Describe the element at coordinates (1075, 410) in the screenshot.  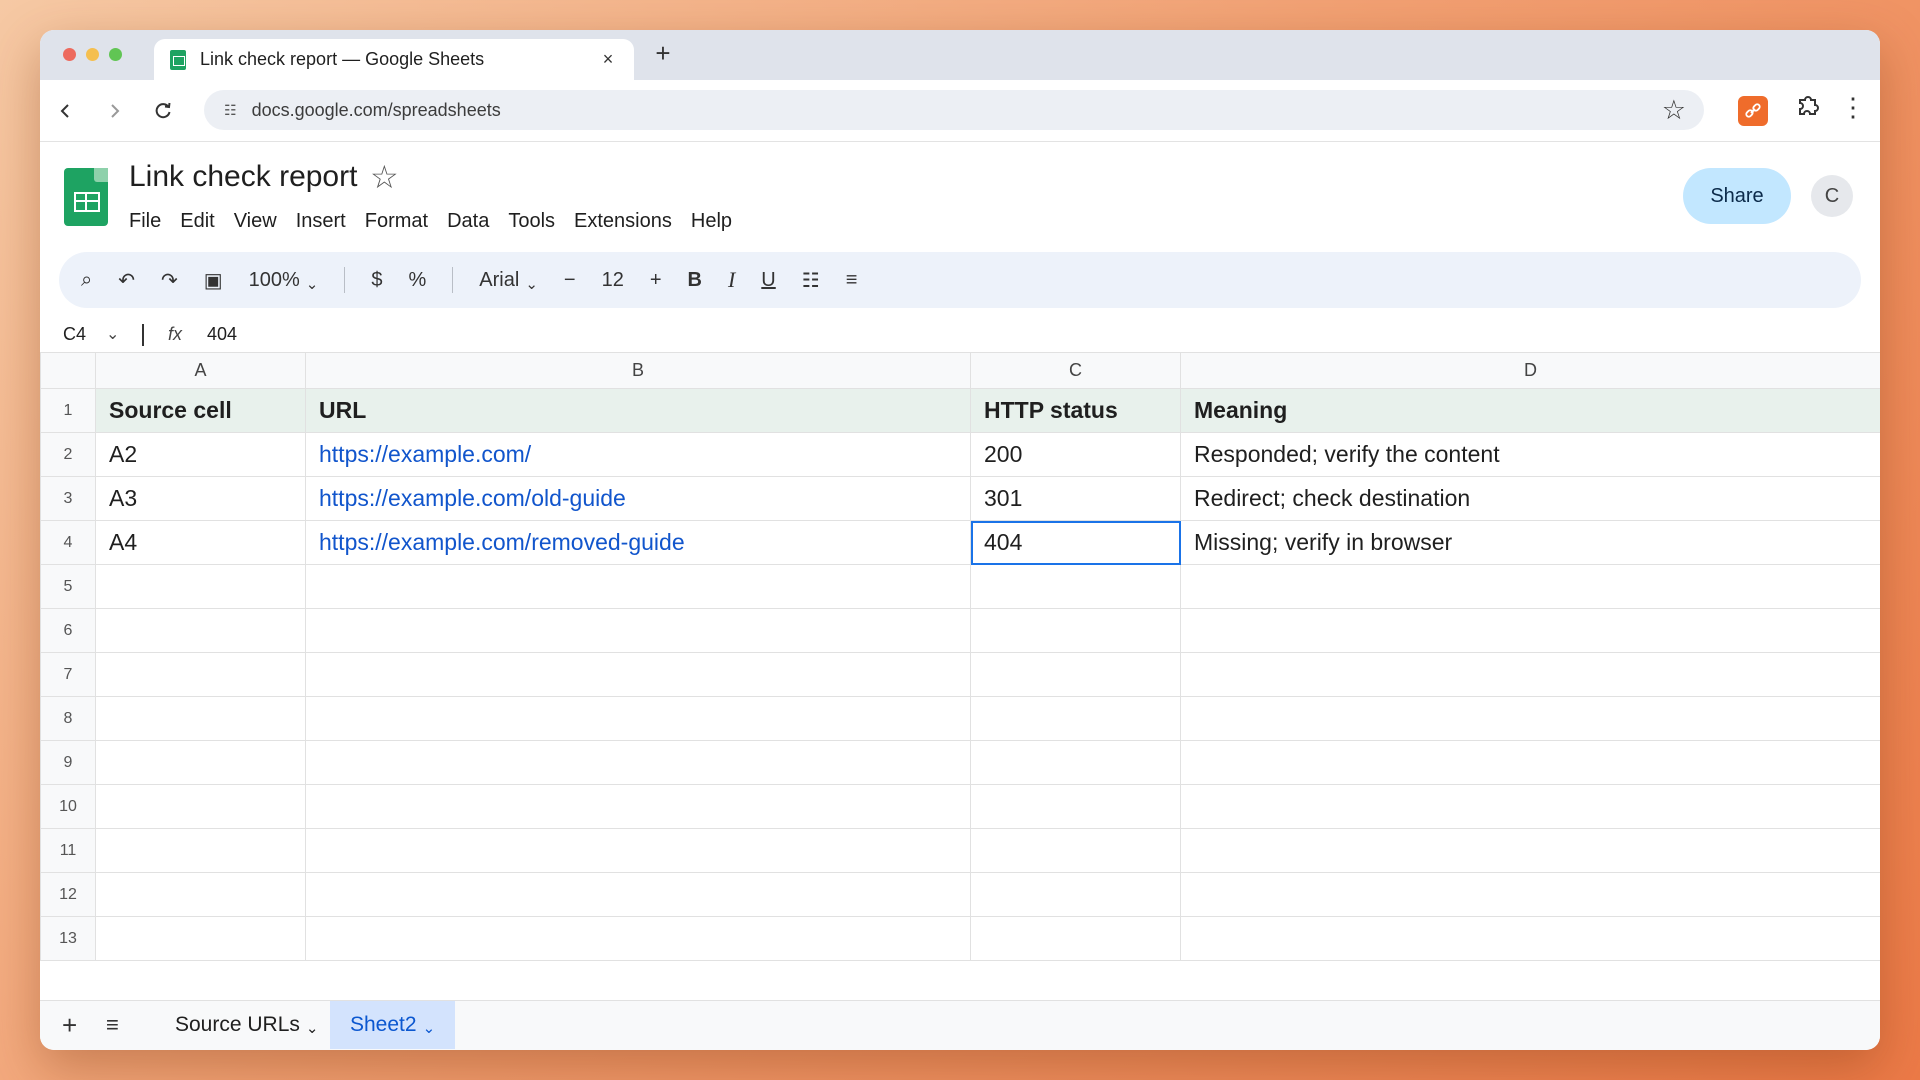
I see `cell-c1: HTTP status` at that location.